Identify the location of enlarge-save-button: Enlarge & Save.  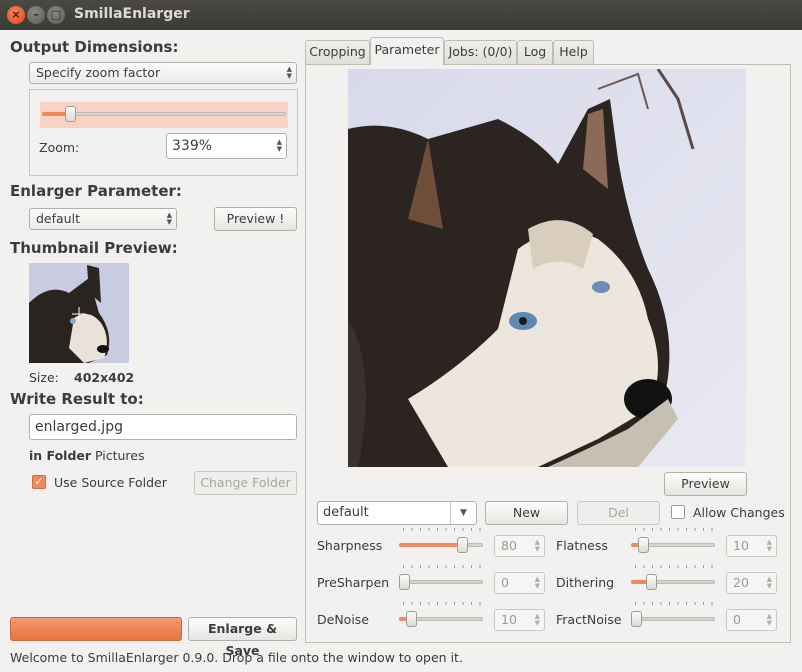
(242, 637).